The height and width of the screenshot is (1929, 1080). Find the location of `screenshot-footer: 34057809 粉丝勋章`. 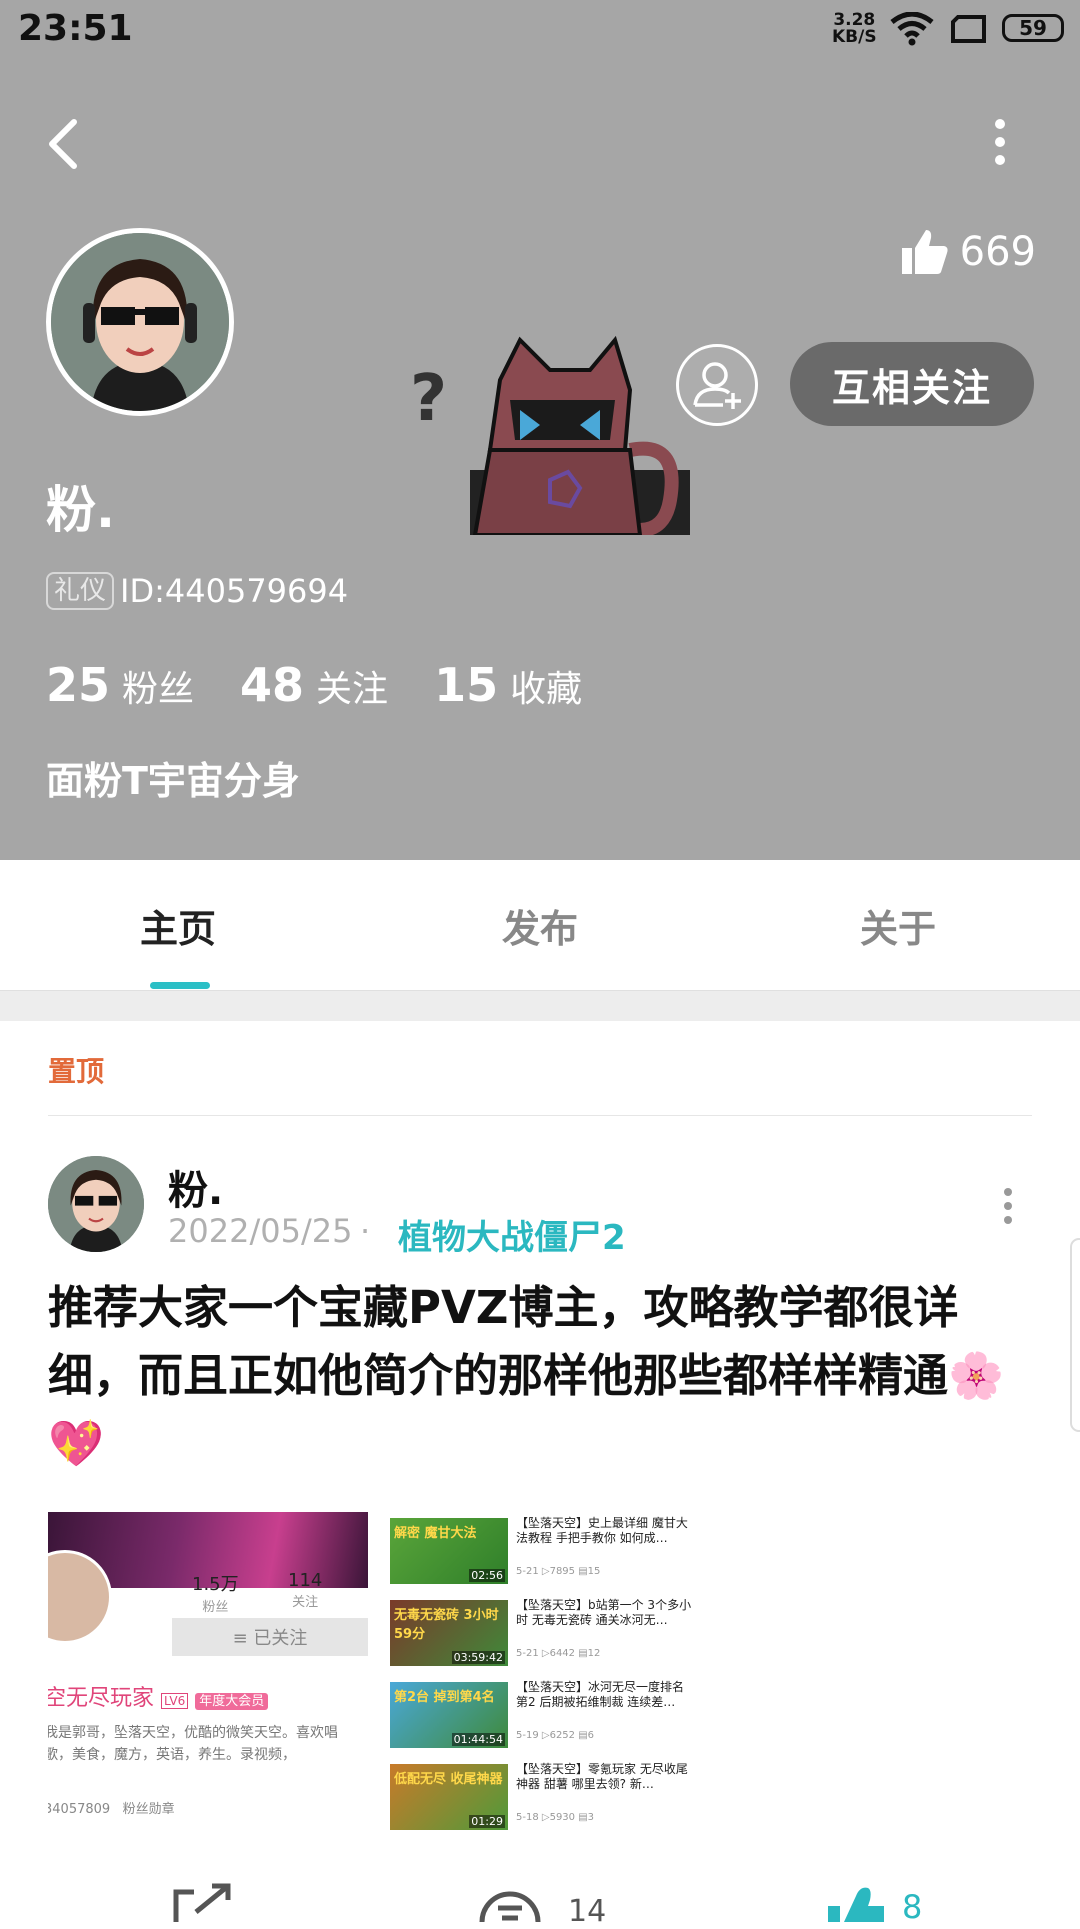

screenshot-footer: 34057809 粉丝勋章 is located at coordinates (111, 1807).